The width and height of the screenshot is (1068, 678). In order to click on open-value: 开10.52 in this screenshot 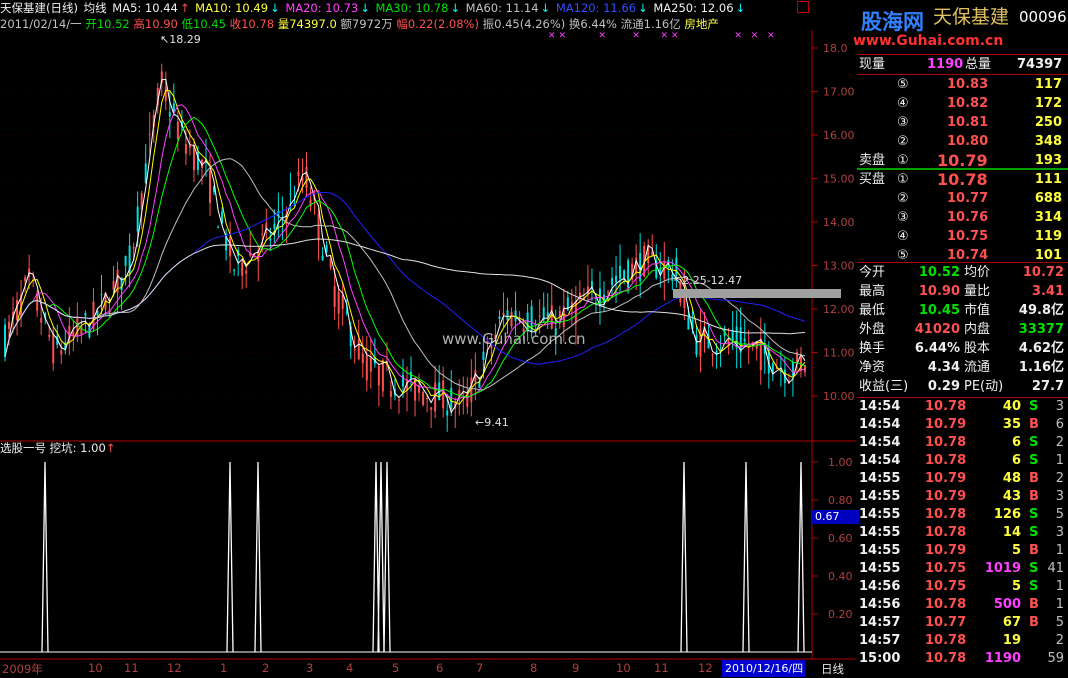, I will do `click(107, 24)`.